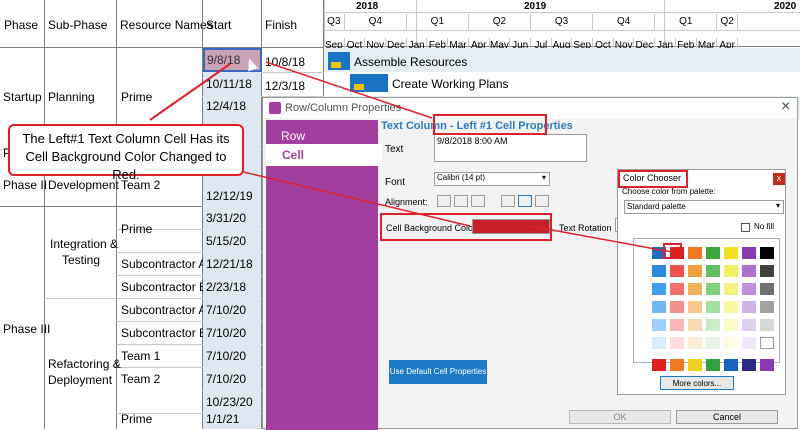 Image resolution: width=800 pixels, height=430 pixels. Describe the element at coordinates (352, 198) in the screenshot. I see `arrow-to-bg-color` at that location.